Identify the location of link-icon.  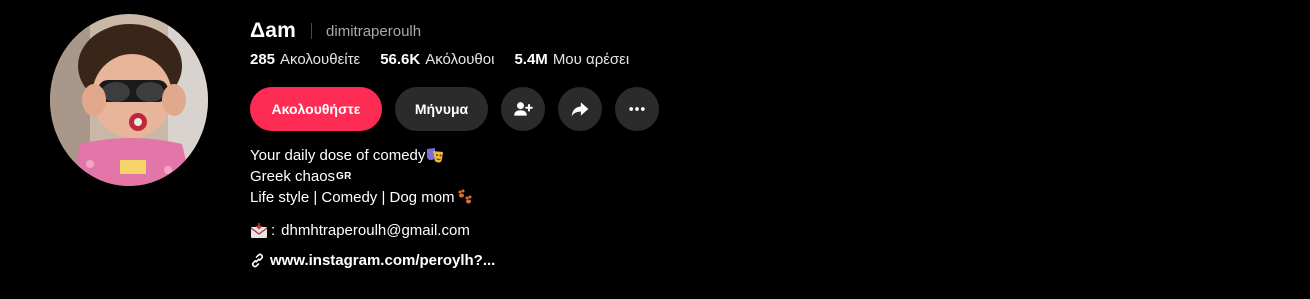
(257, 260).